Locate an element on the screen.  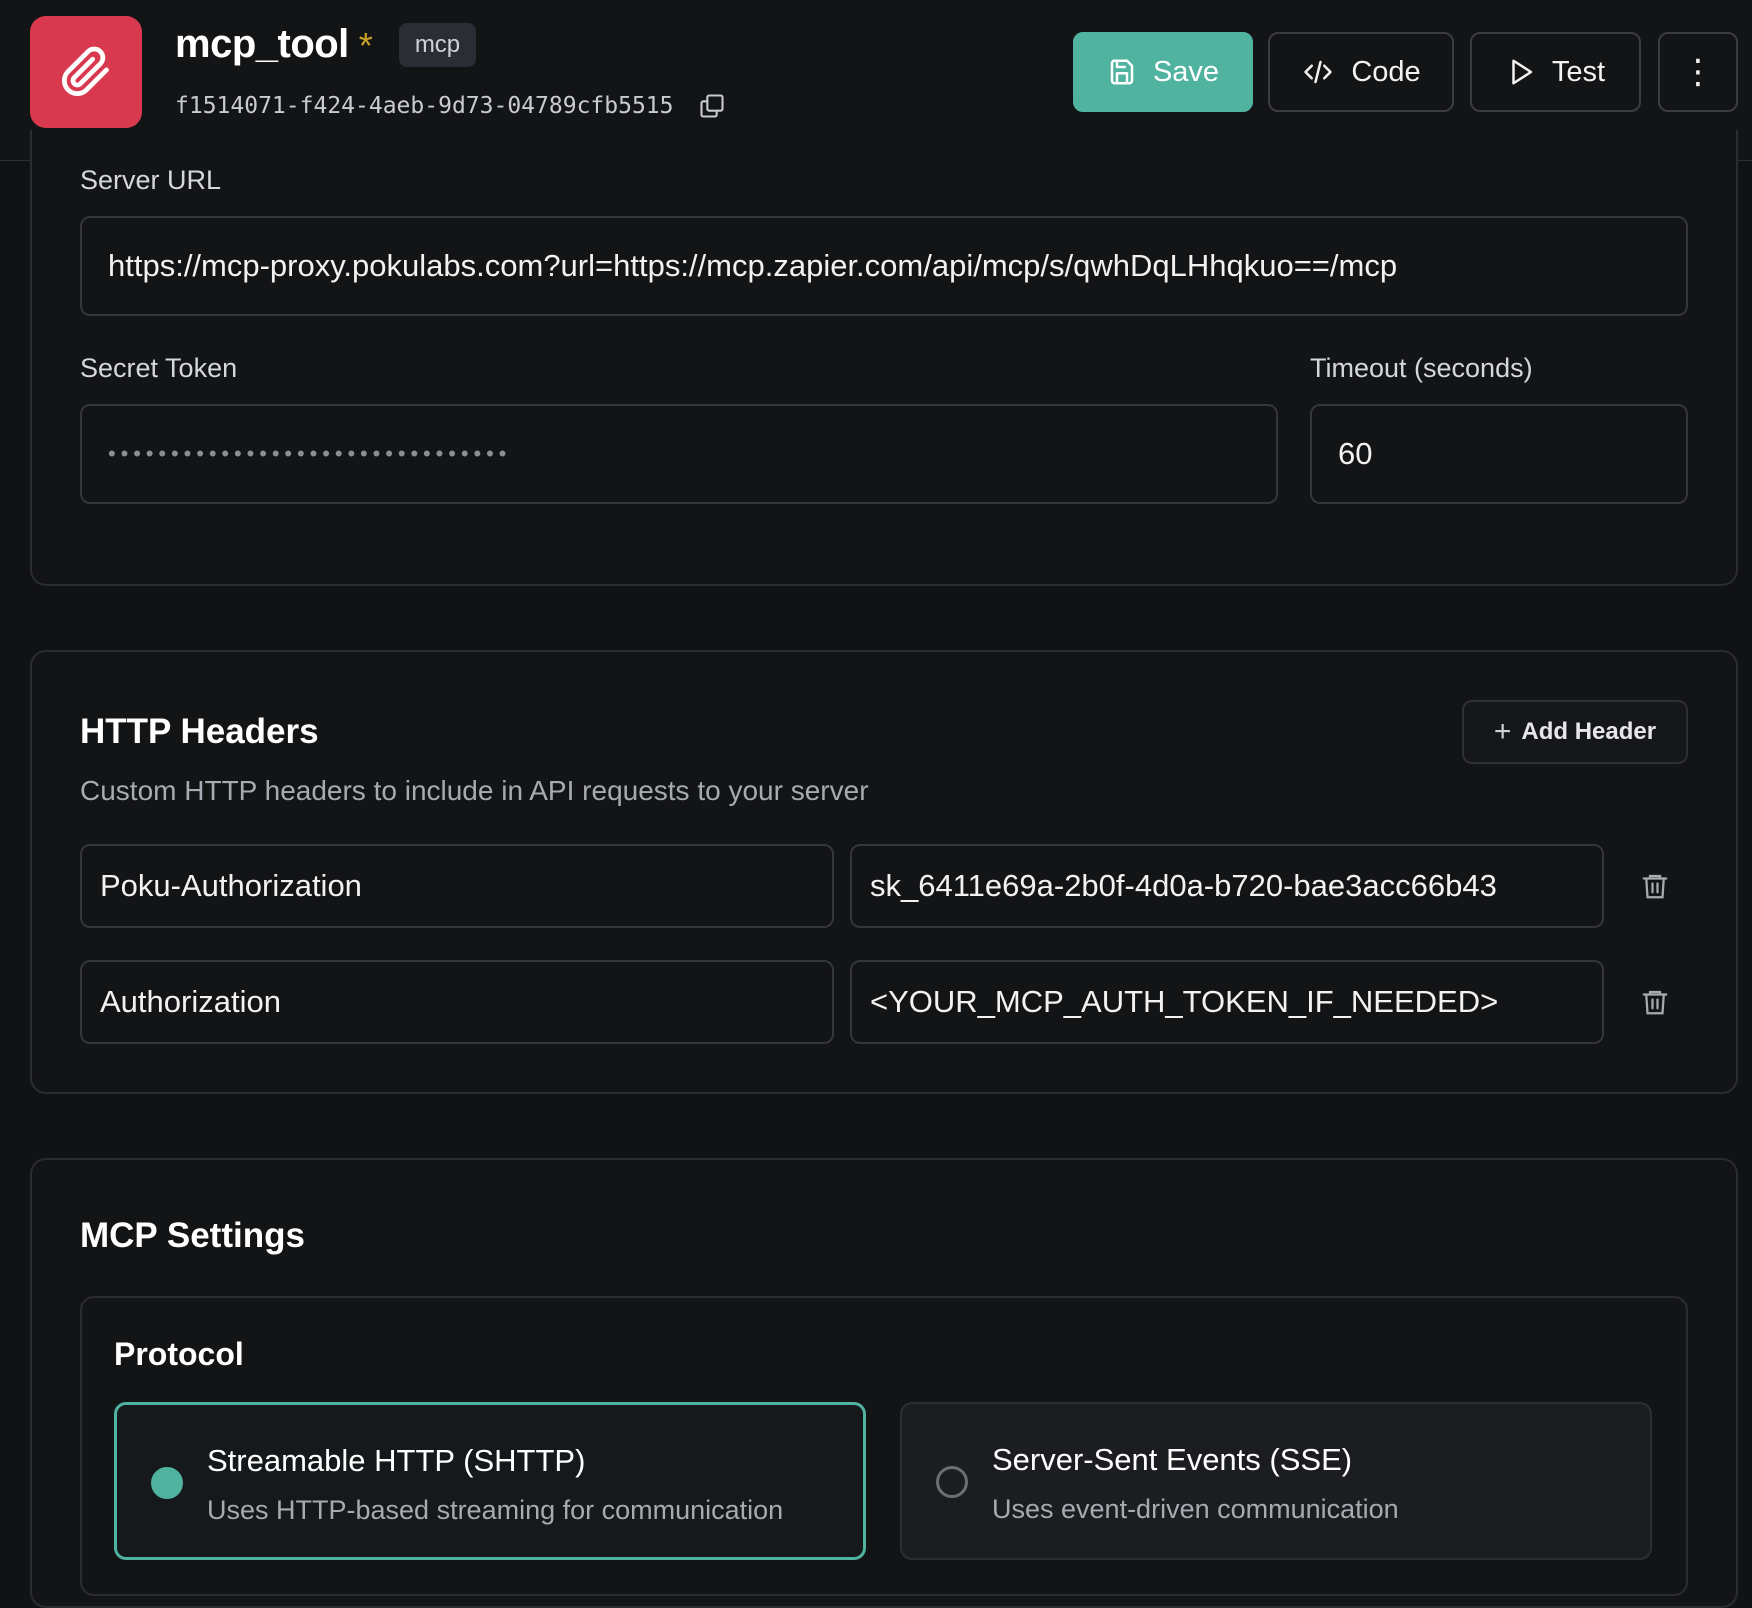
protocol-label: Protocol is located at coordinates (179, 1354).